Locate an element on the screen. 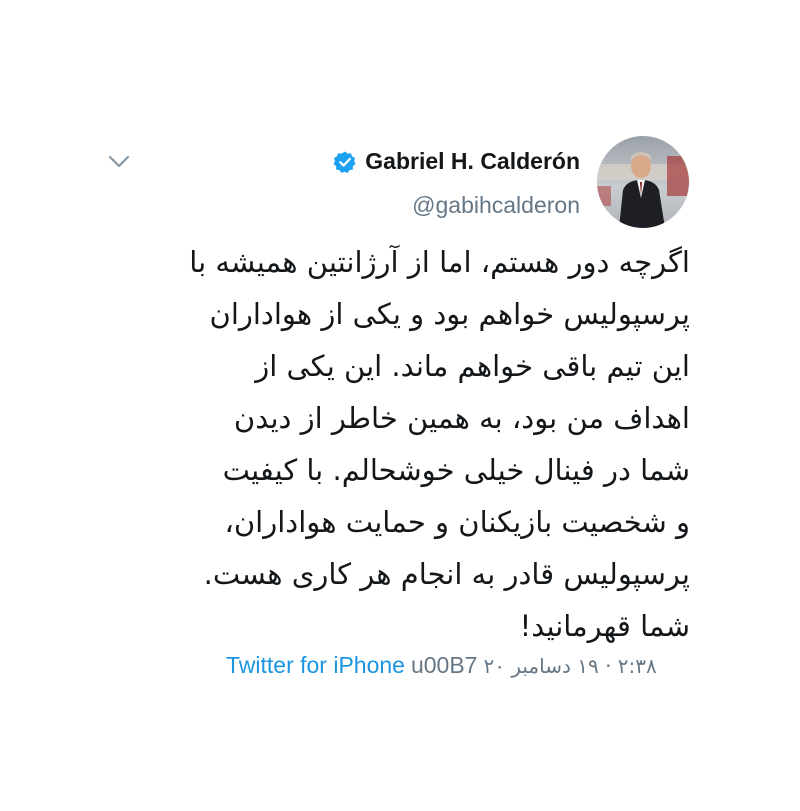 The width and height of the screenshot is (800, 811). tweet-text-line: پرسپولیس قادر به انجام هر کاری هست. is located at coordinates (446, 574).